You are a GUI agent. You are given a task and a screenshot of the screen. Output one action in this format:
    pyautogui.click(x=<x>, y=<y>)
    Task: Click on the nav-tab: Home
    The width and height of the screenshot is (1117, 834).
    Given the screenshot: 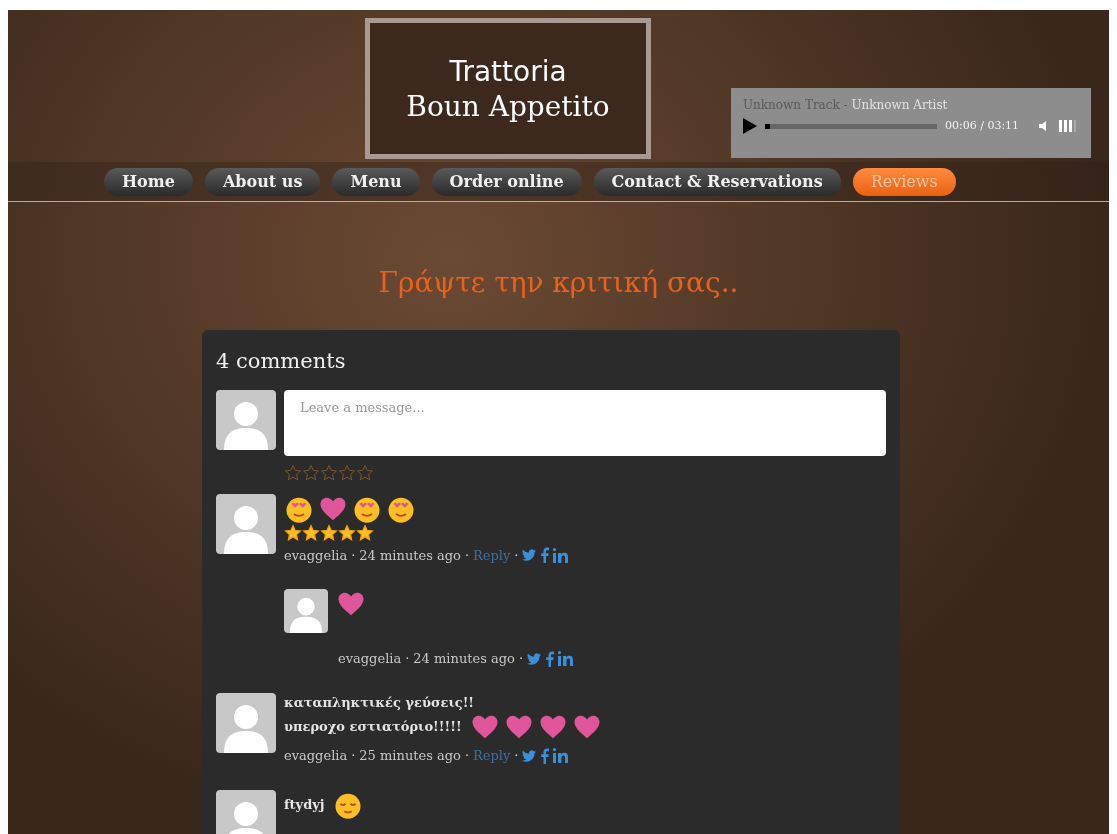 What is the action you would take?
    pyautogui.click(x=148, y=181)
    